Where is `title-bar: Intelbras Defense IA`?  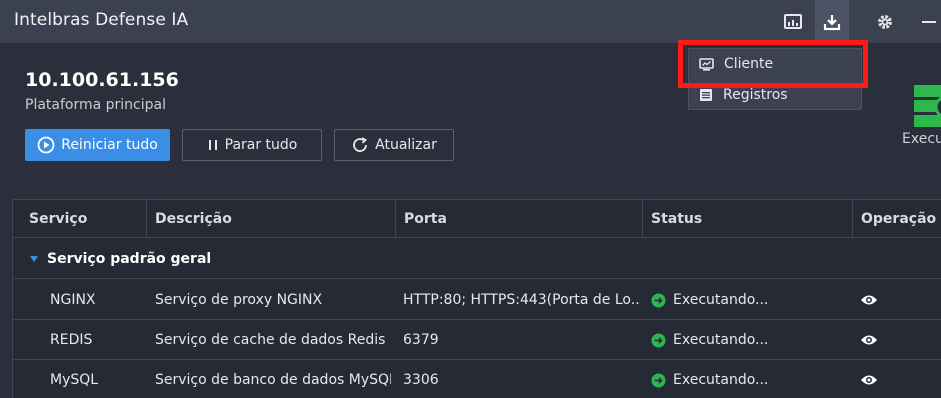
title-bar: Intelbras Defense IA is located at coordinates (470, 21).